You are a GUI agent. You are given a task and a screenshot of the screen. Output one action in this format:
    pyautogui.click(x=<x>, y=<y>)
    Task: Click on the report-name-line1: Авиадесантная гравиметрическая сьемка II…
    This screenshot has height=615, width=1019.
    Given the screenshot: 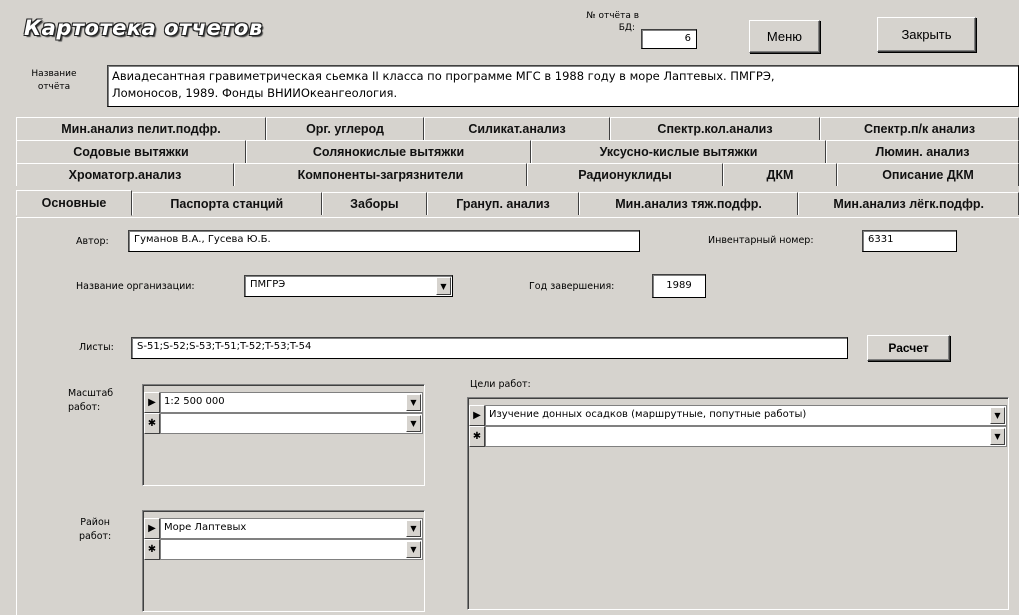 What is the action you would take?
    pyautogui.click(x=443, y=76)
    